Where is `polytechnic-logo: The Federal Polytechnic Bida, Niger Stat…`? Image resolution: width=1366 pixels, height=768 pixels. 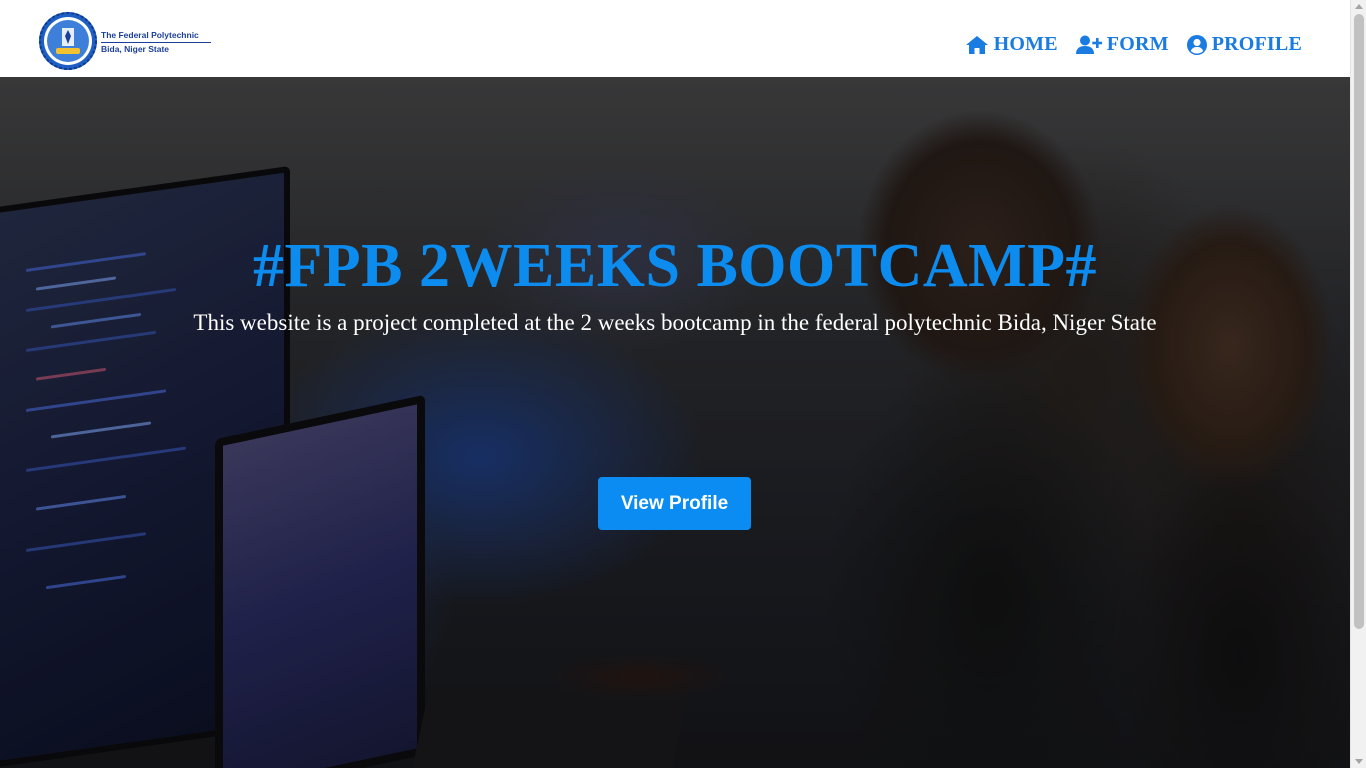 polytechnic-logo: The Federal Polytechnic Bida, Niger Stat… is located at coordinates (124, 41).